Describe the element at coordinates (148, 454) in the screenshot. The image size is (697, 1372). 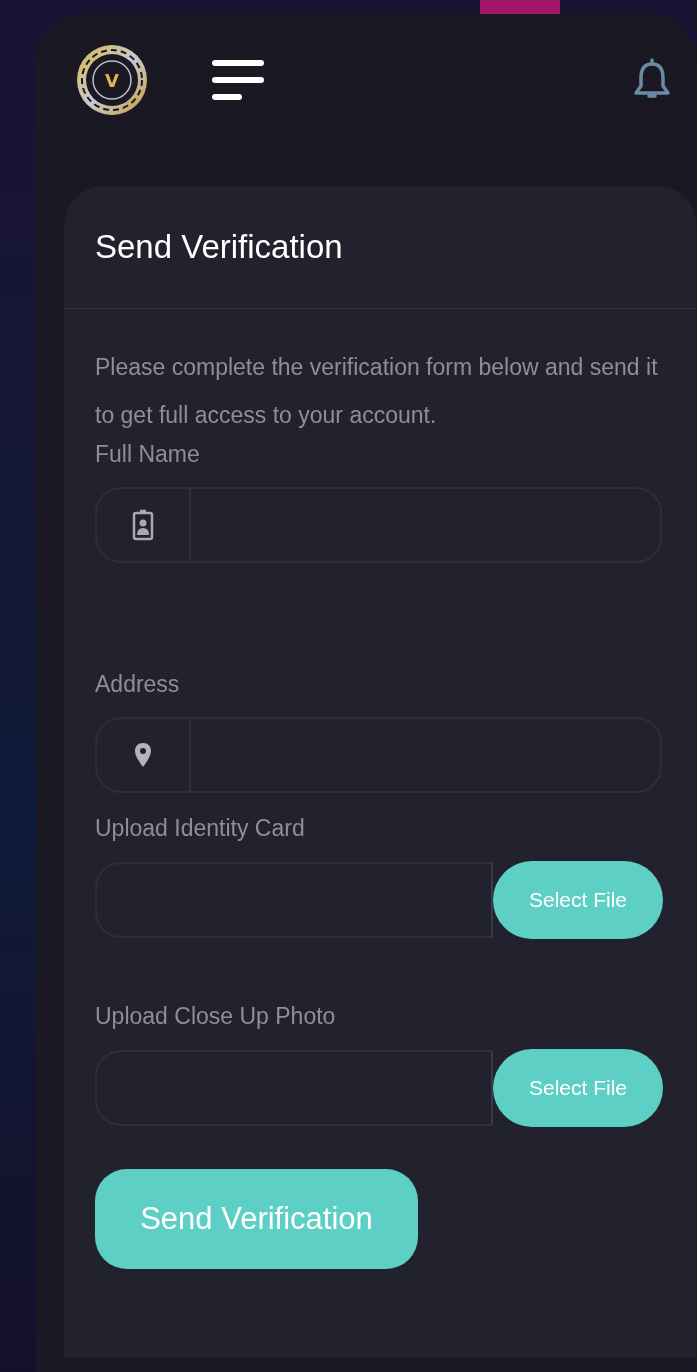
I see `field-label: Full Name` at that location.